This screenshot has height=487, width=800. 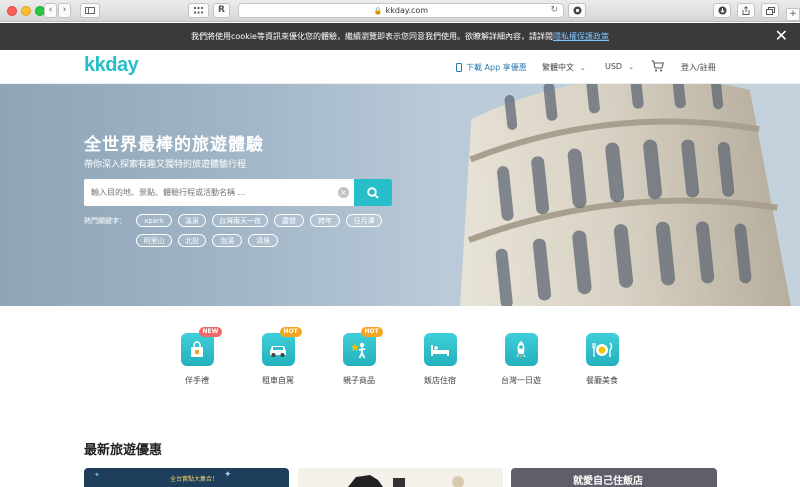 What do you see at coordinates (192, 240) in the screenshot?
I see `hot-tag: 北投` at bounding box center [192, 240].